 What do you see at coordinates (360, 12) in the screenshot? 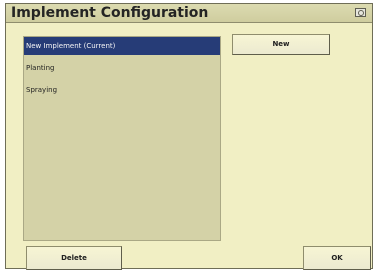
I see `window-menu-icon` at bounding box center [360, 12].